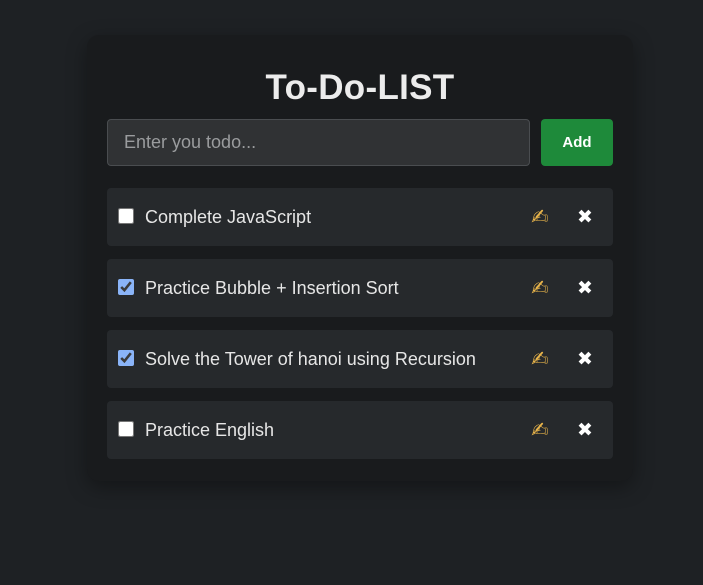 The width and height of the screenshot is (703, 585). Describe the element at coordinates (577, 142) in the screenshot. I see `add-button: Add` at that location.